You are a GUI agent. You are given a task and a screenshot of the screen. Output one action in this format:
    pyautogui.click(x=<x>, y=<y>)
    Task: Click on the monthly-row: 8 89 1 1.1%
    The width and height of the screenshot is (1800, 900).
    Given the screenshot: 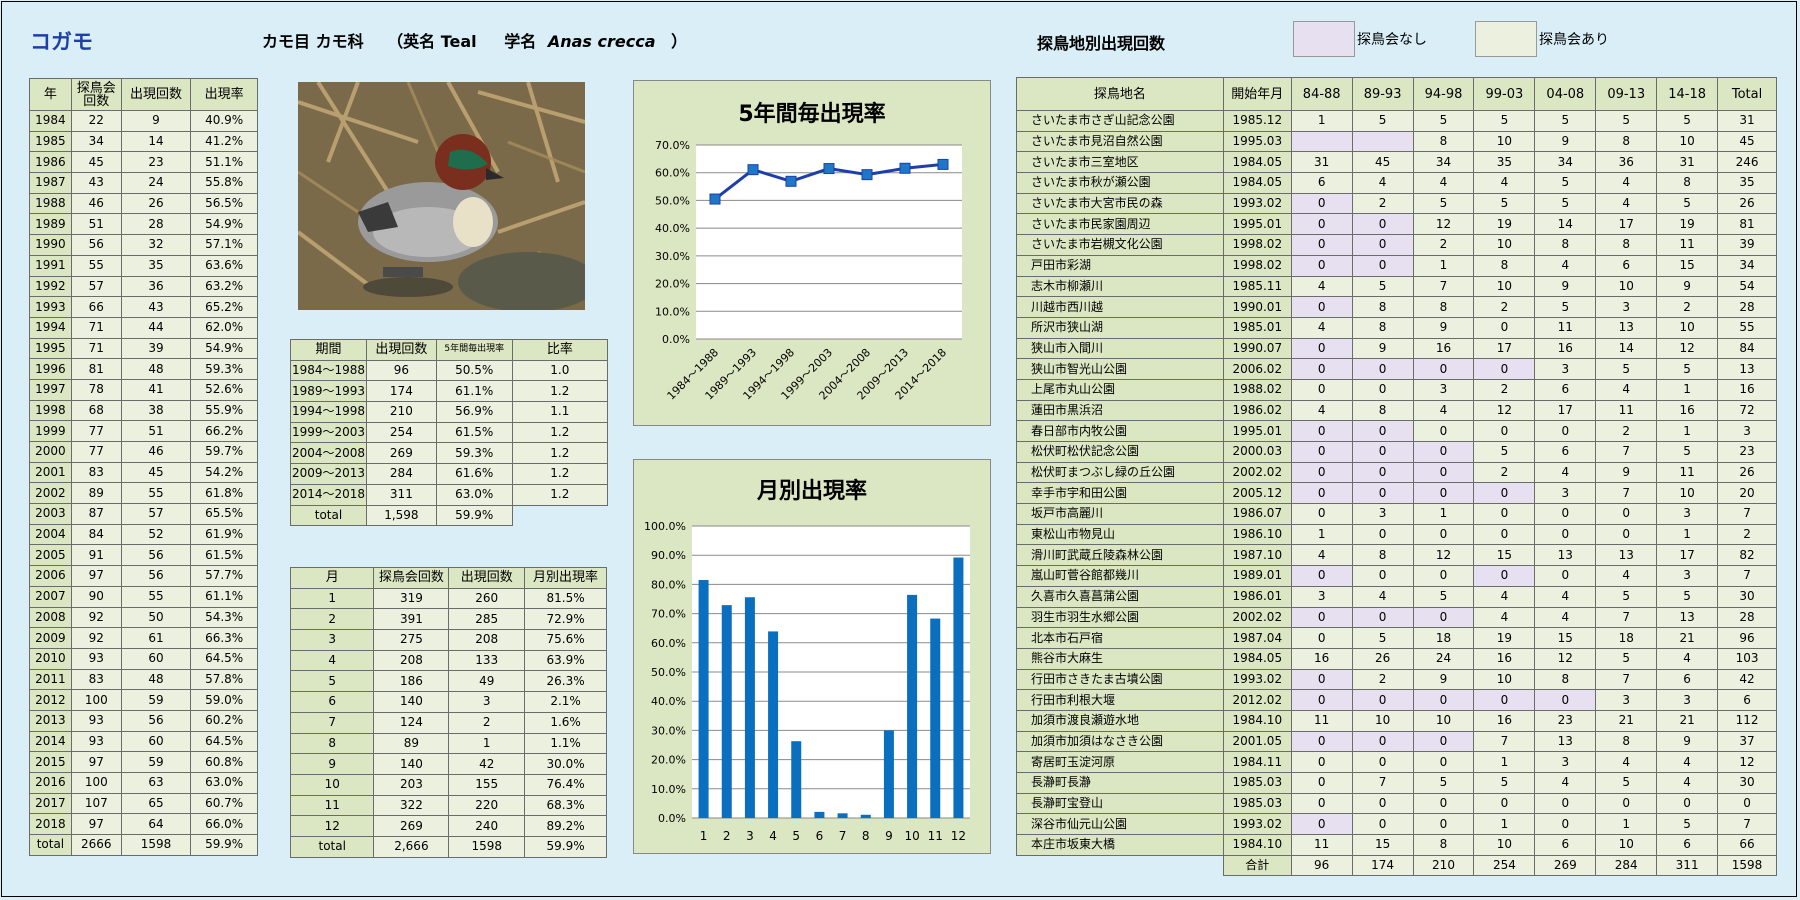 What is the action you would take?
    pyautogui.click(x=448, y=743)
    